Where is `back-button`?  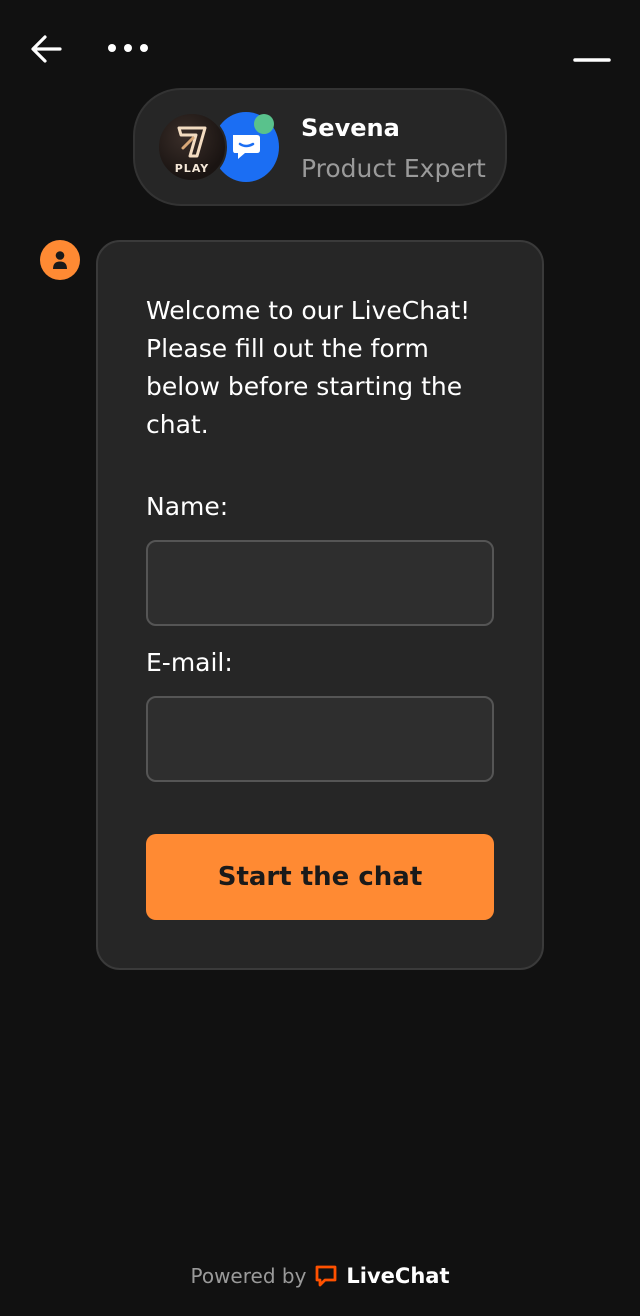
back-button is located at coordinates (47, 49).